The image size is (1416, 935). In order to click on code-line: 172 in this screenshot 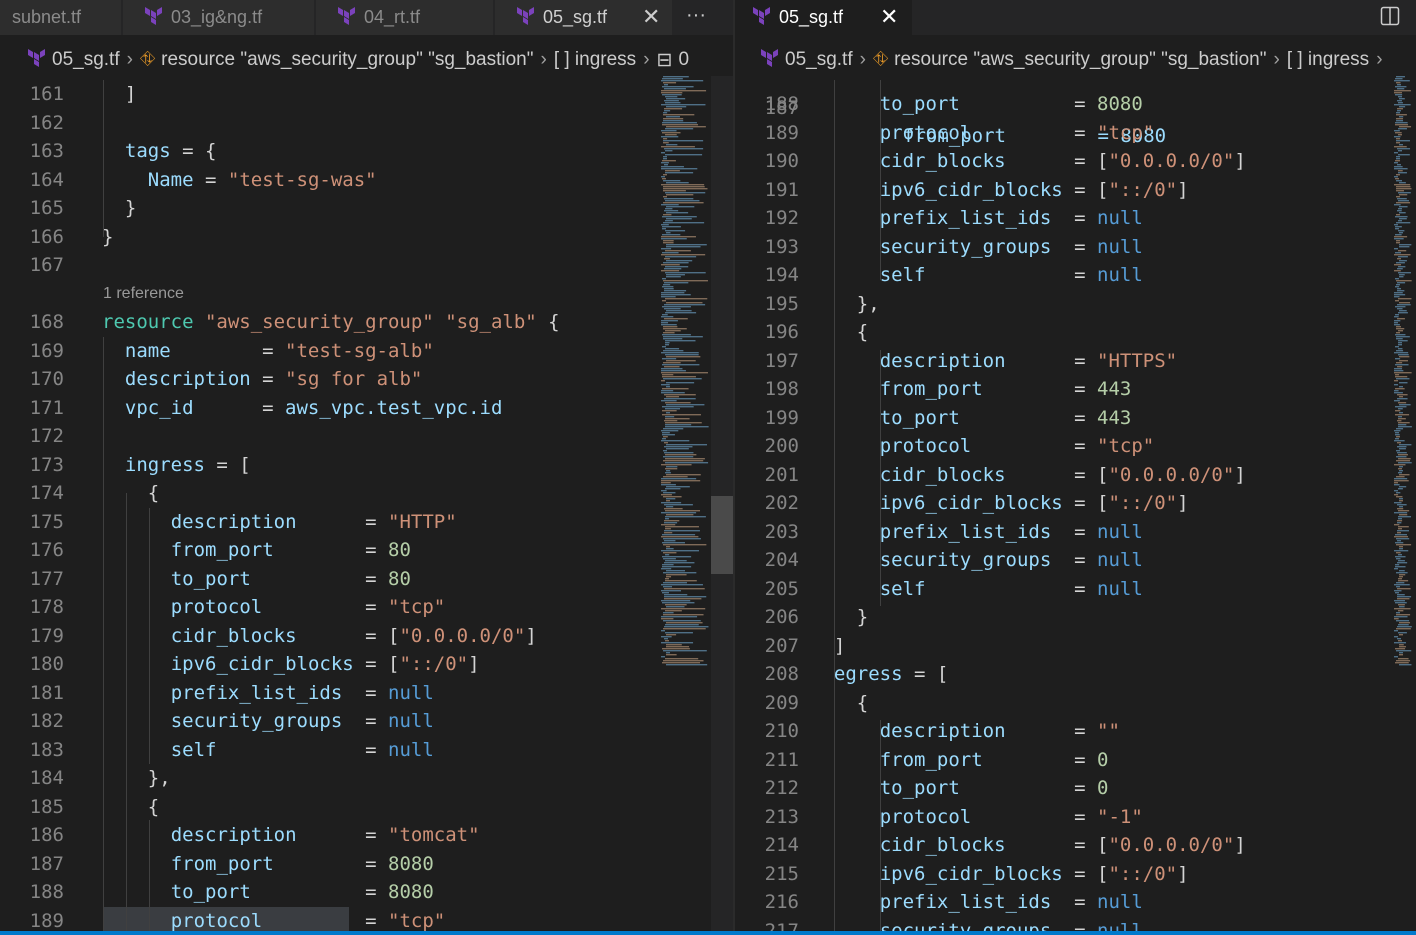, I will do `click(366, 436)`.